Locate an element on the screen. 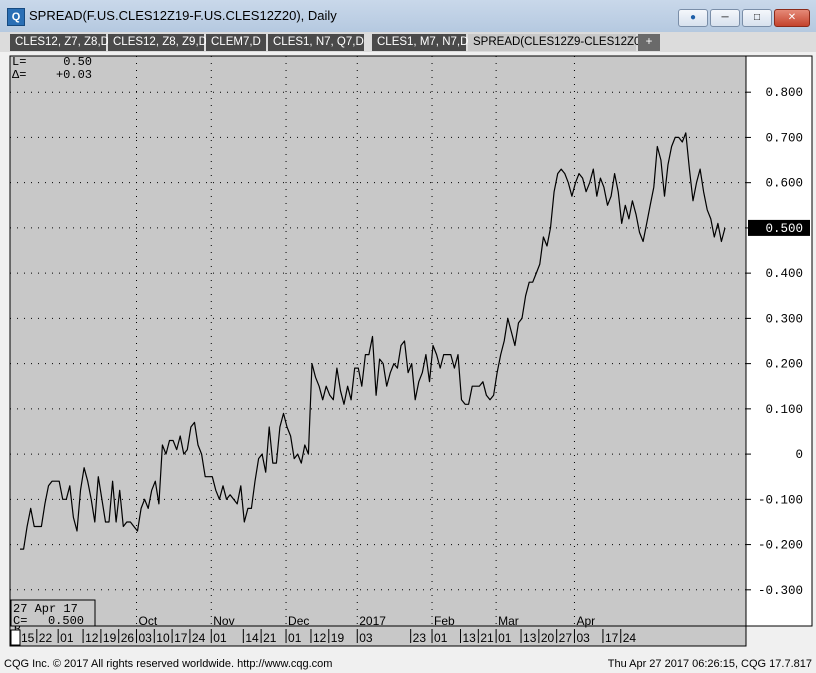 The height and width of the screenshot is (673, 816). time-axis-scroll-handle is located at coordinates (15, 637).